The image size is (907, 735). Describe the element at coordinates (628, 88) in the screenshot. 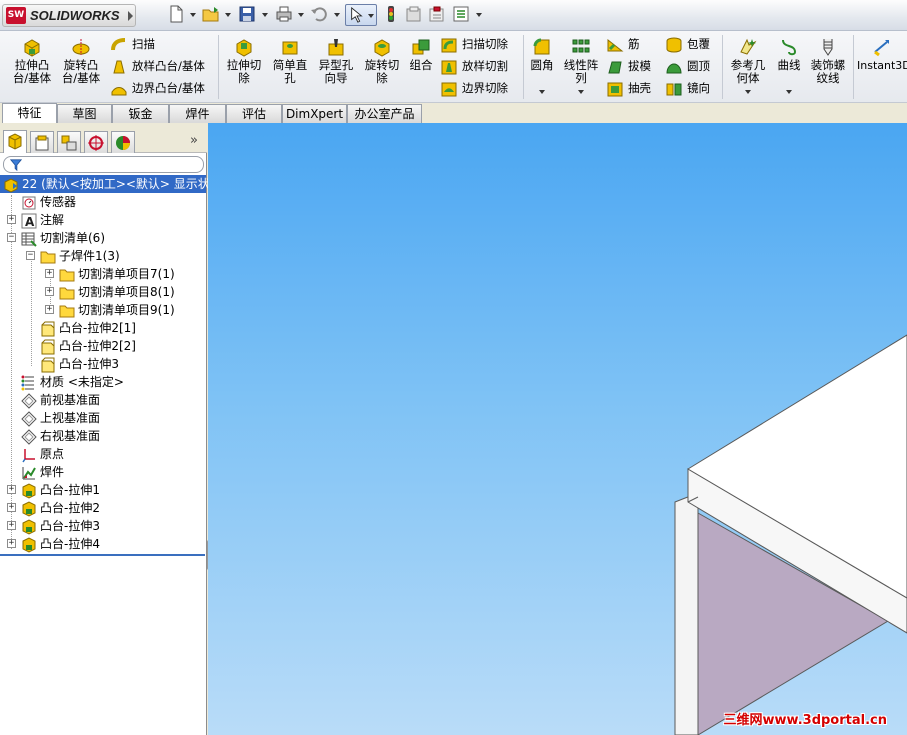

I see `shell-button: 抽壳` at that location.